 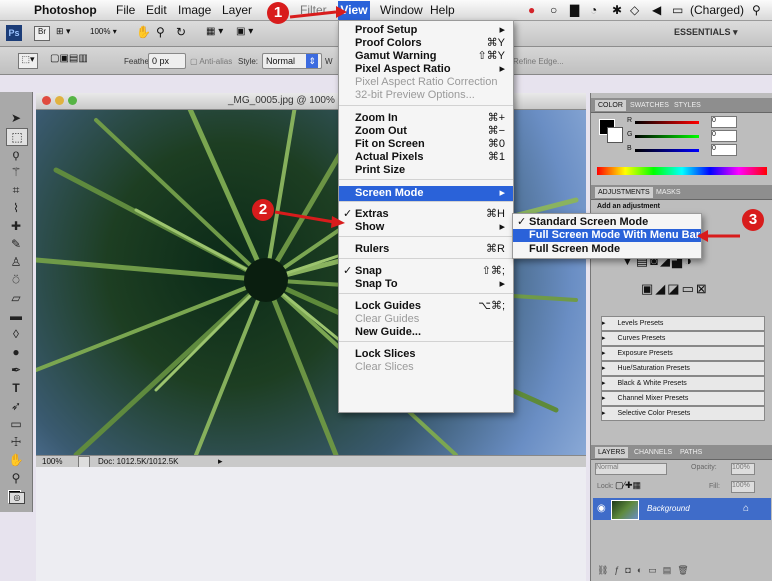 What do you see at coordinates (667, 136) in the screenshot?
I see `green-slider` at bounding box center [667, 136].